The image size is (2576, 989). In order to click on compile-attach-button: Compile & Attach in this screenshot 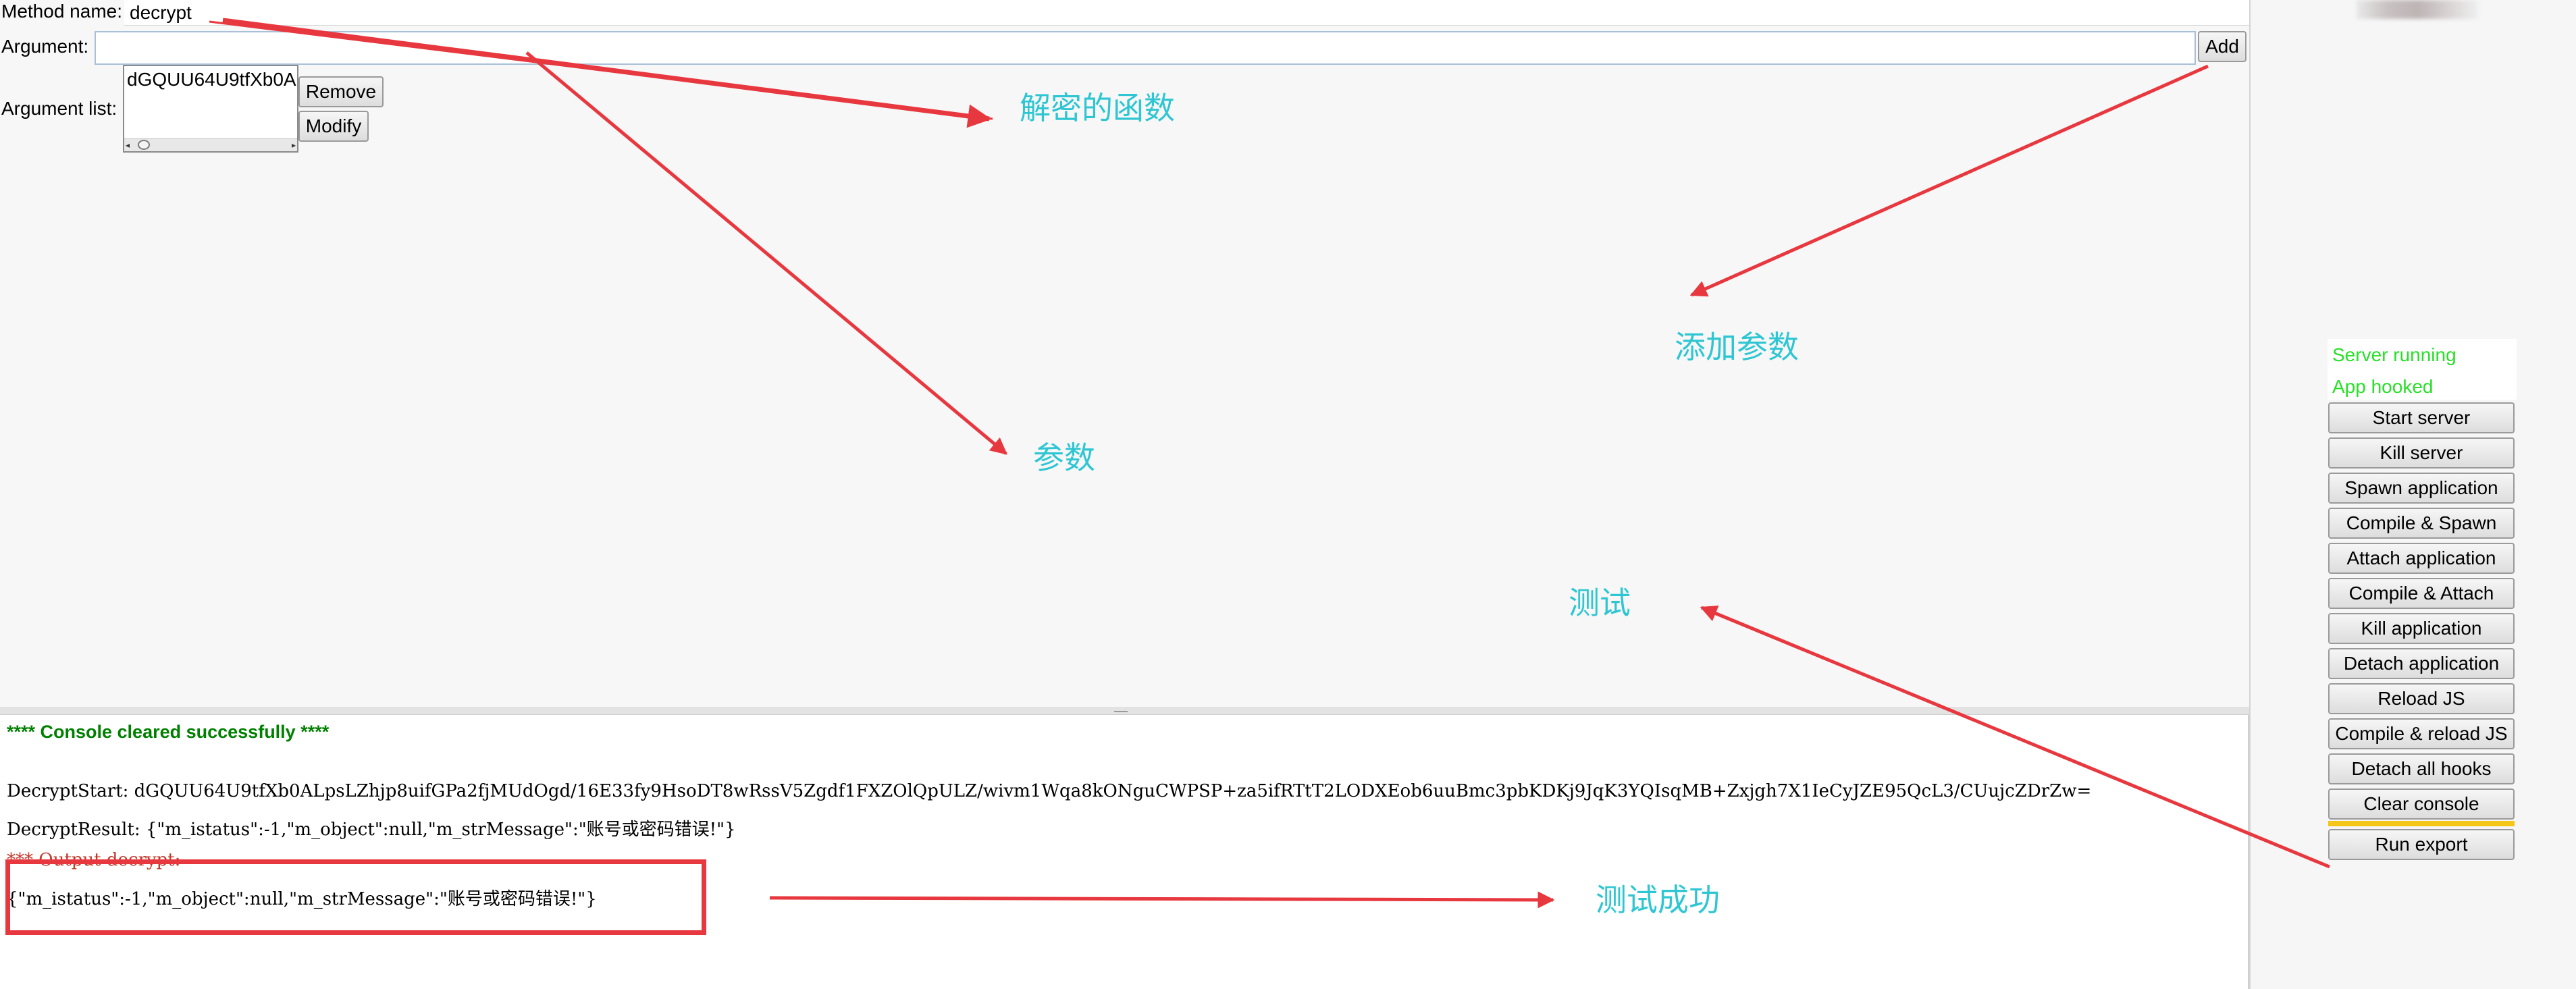, I will do `click(2421, 593)`.